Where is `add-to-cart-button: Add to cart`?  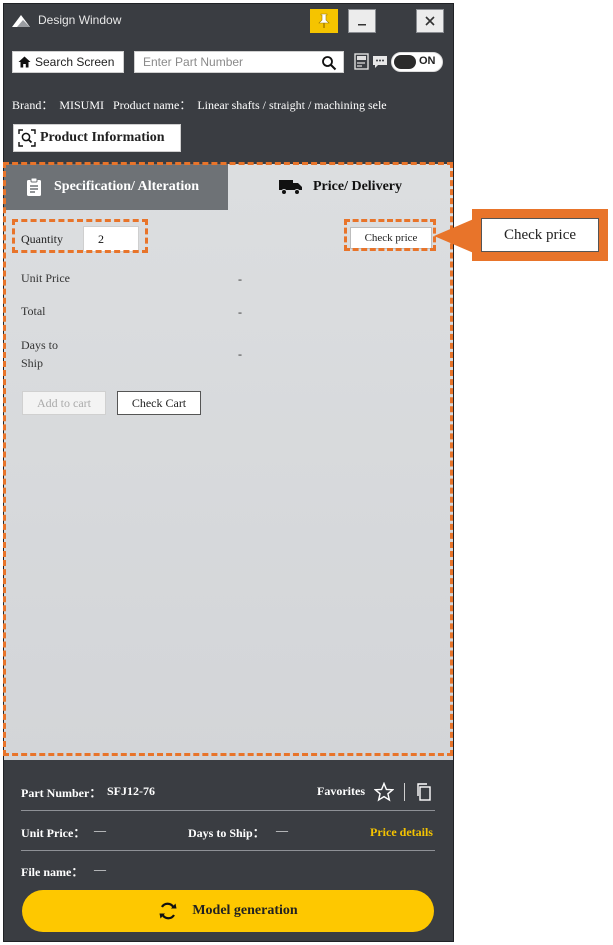 add-to-cart-button: Add to cart is located at coordinates (64, 403).